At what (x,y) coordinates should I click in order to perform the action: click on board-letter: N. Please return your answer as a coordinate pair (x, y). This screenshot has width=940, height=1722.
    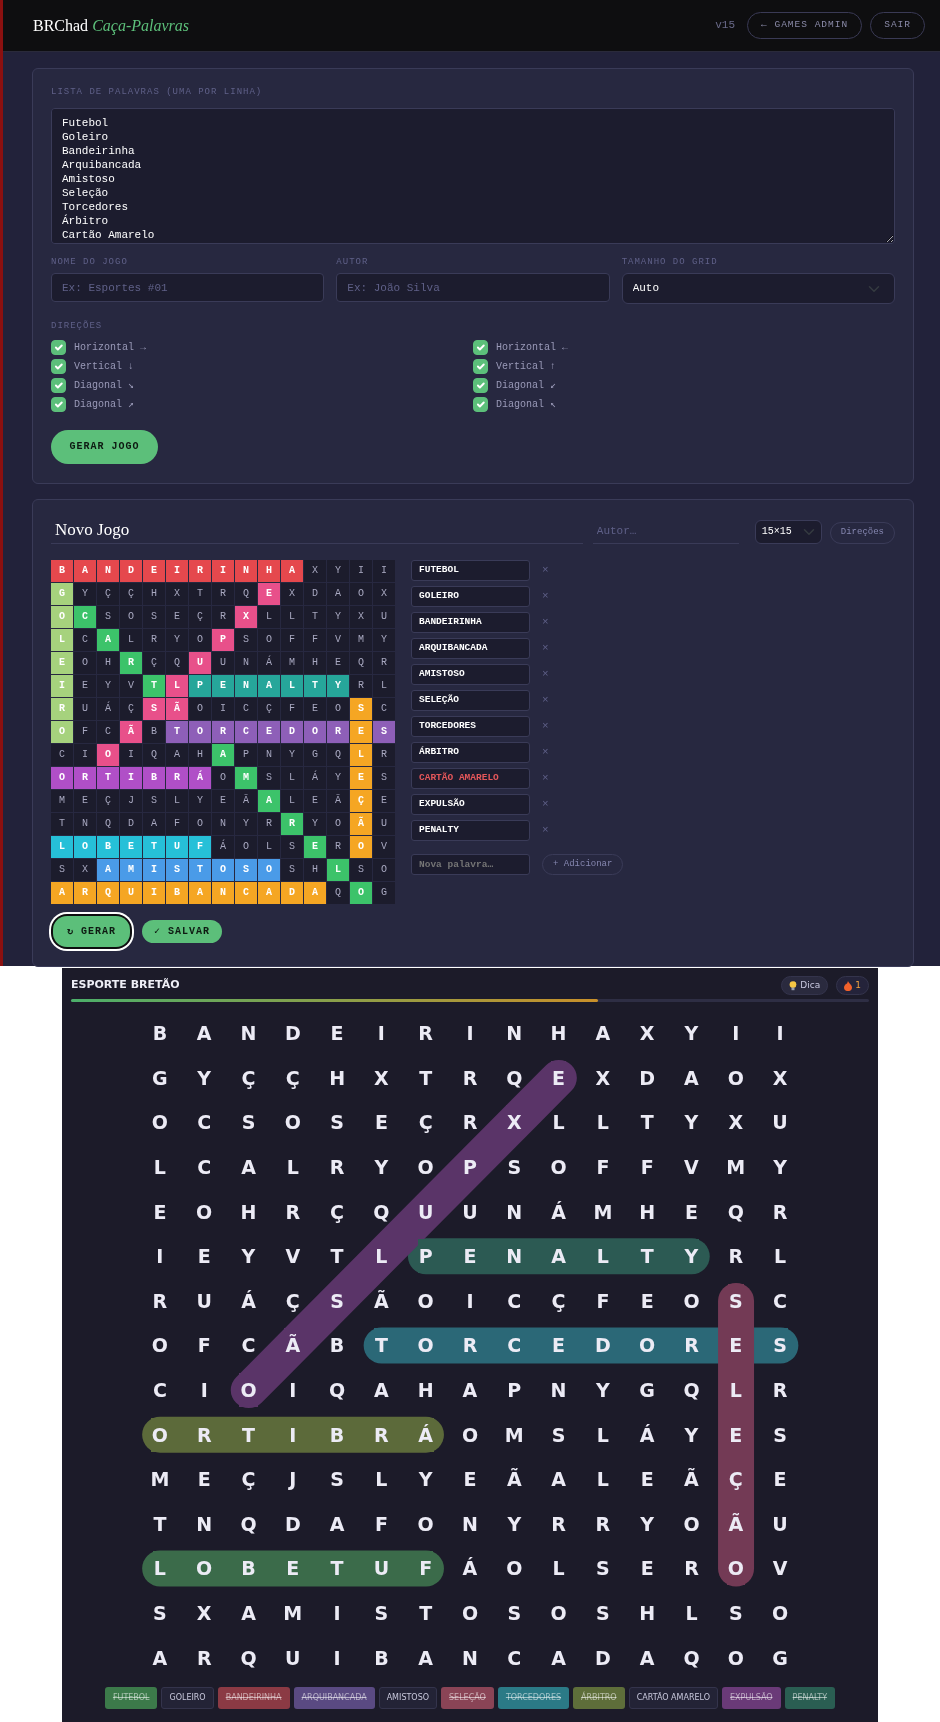
    Looking at the image, I should click on (558, 1390).